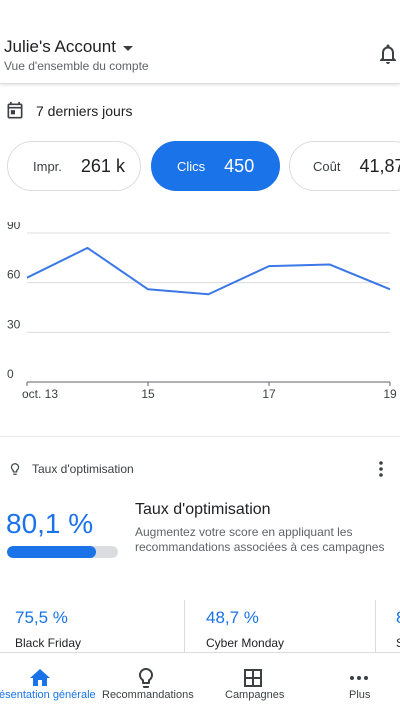  What do you see at coordinates (388, 54) in the screenshot?
I see `bell-icon` at bounding box center [388, 54].